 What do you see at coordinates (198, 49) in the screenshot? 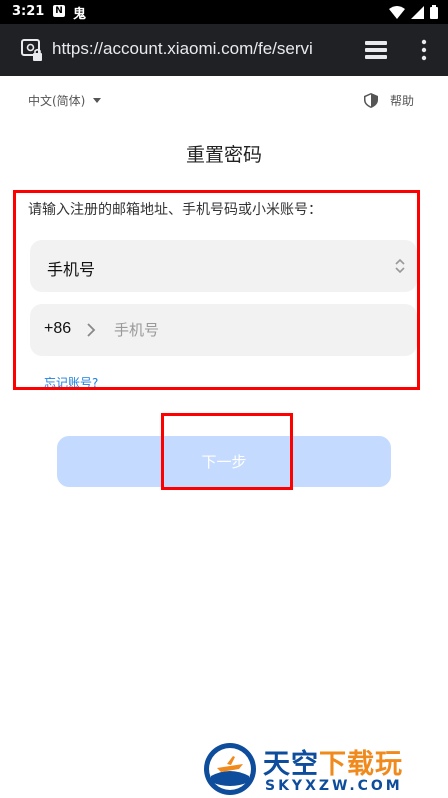
I see `url-text: https://account.xiaomi.com/fe/servi` at bounding box center [198, 49].